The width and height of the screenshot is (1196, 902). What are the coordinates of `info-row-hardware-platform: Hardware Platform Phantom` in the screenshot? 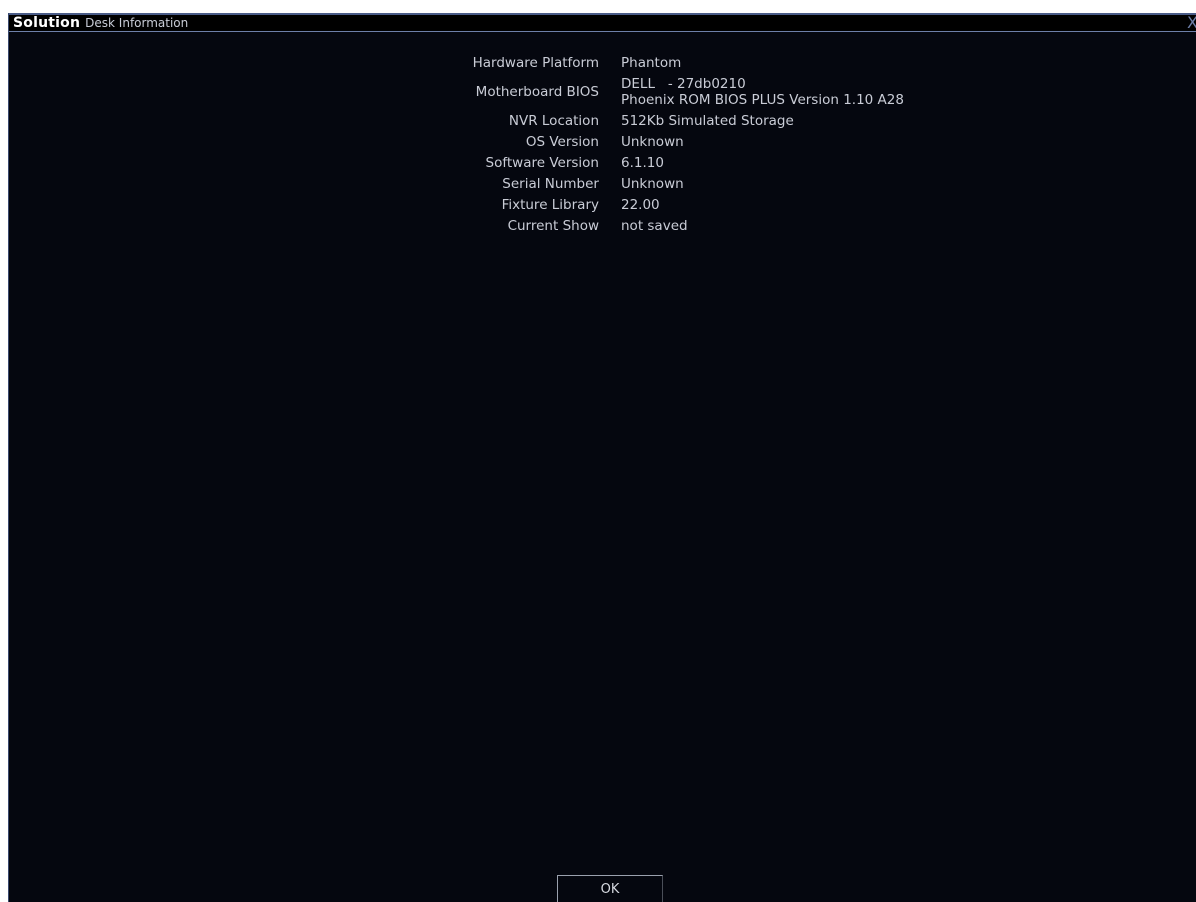 It's located at (602, 63).